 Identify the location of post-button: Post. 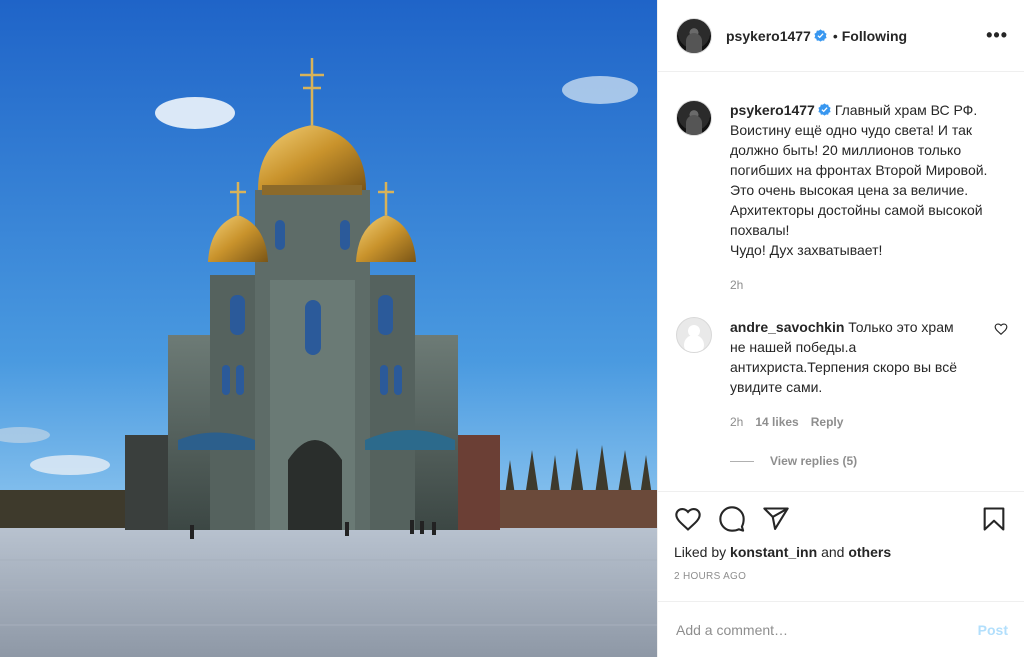
(993, 630).